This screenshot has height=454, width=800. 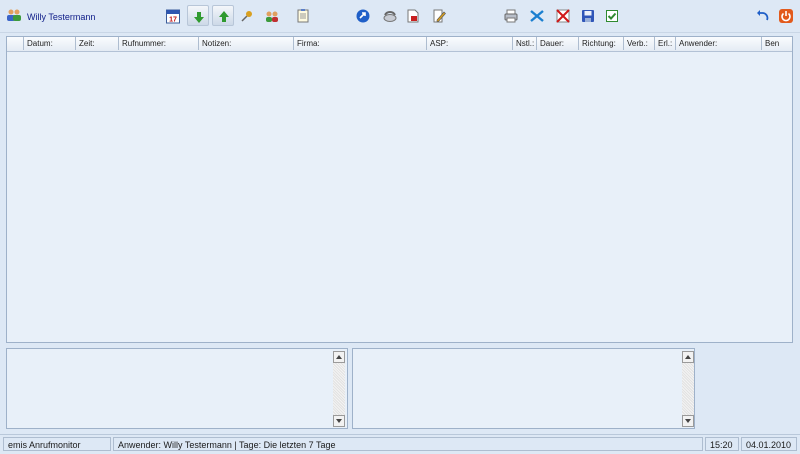 I want to click on toolbar-divider, so click(x=400, y=32).